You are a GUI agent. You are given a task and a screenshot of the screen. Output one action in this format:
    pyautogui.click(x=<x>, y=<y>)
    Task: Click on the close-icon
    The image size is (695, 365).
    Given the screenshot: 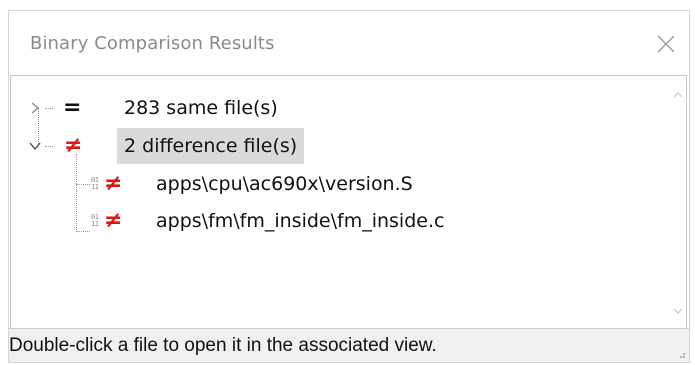 What is the action you would take?
    pyautogui.click(x=666, y=44)
    